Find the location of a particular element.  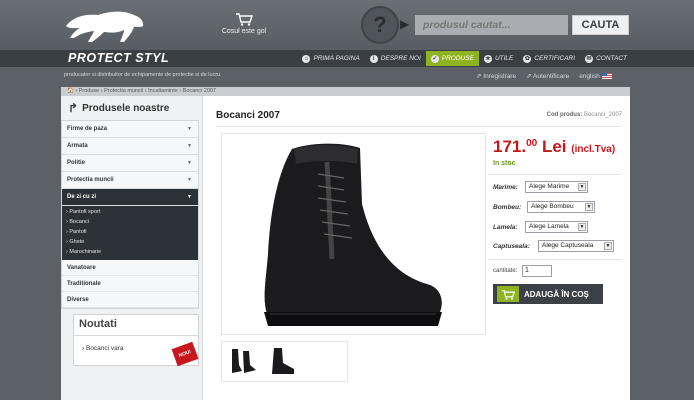

language-switch: english is located at coordinates (595, 76).